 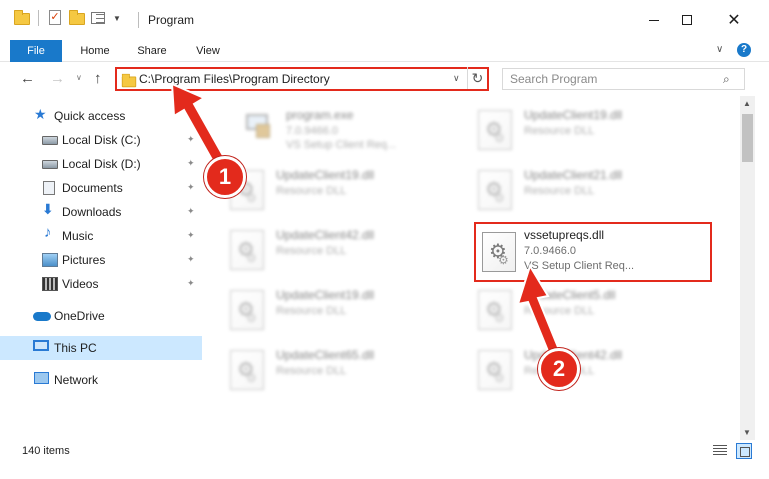 I want to click on properties-icon, so click(x=99, y=18).